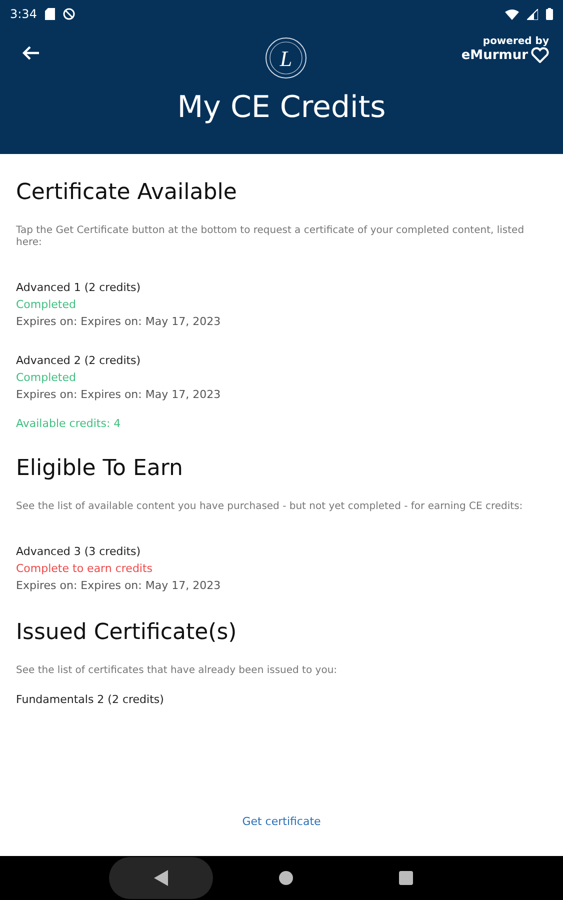 The image size is (563, 900). I want to click on no-sync-icon, so click(68, 14).